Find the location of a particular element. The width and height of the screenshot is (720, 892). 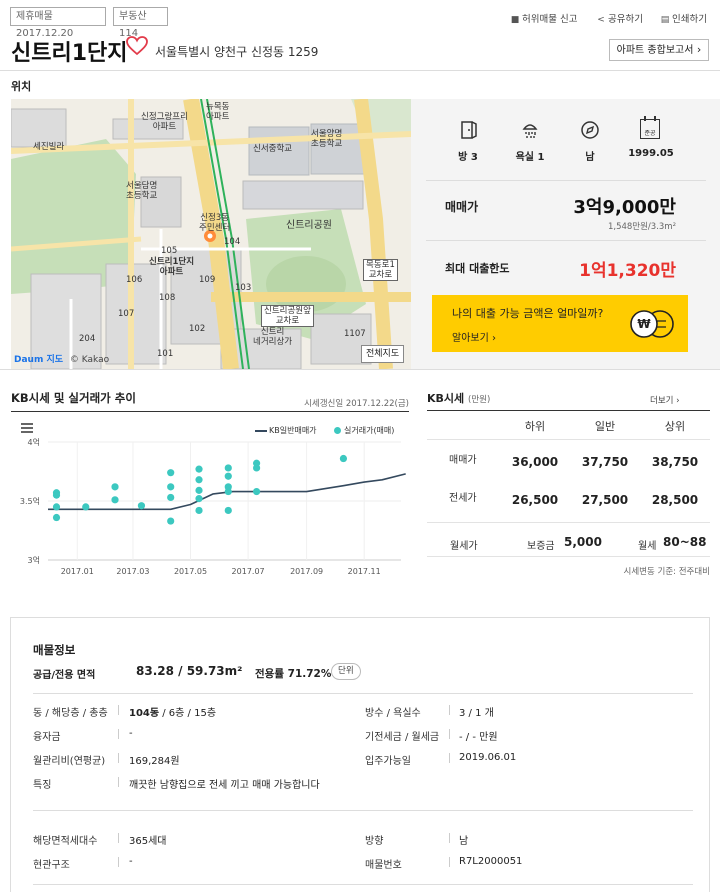

print-link: ▤ 인쇄하기 is located at coordinates (683, 18).